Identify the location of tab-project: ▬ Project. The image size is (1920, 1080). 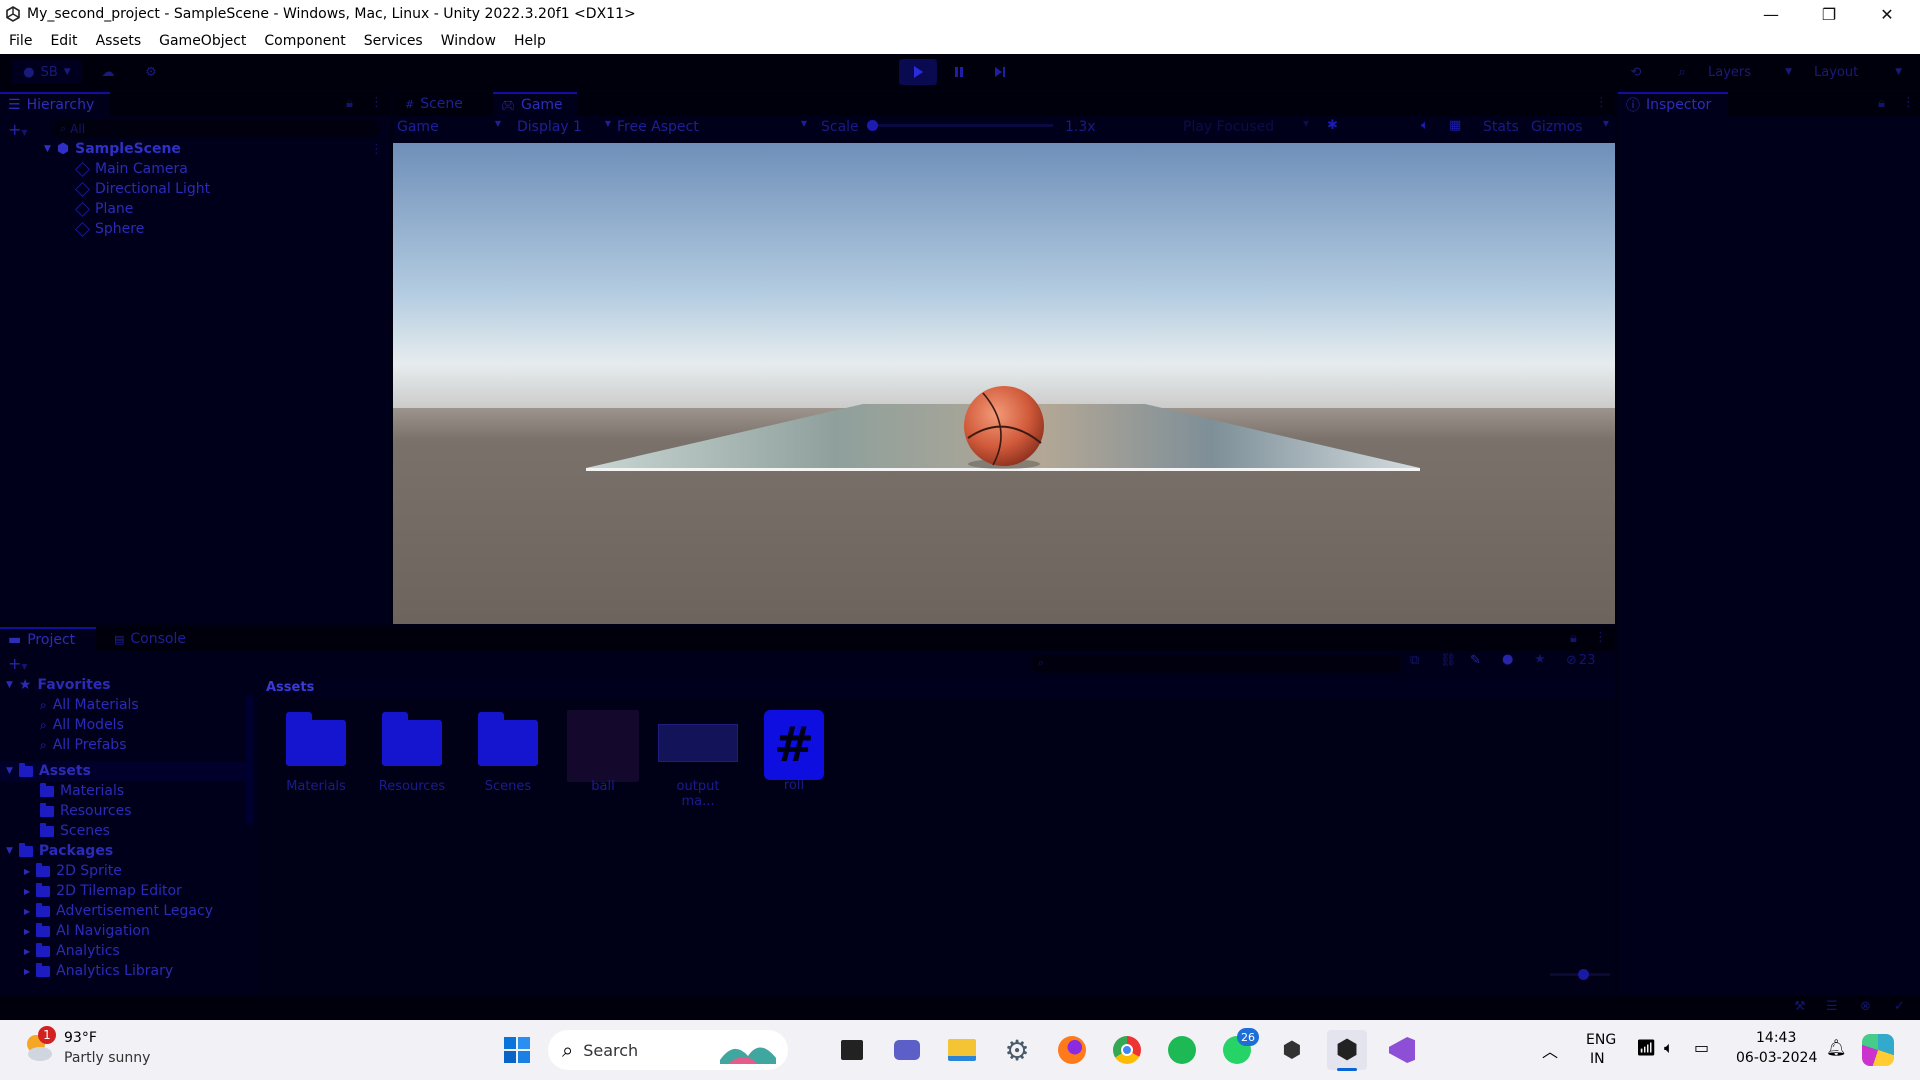
(48, 639).